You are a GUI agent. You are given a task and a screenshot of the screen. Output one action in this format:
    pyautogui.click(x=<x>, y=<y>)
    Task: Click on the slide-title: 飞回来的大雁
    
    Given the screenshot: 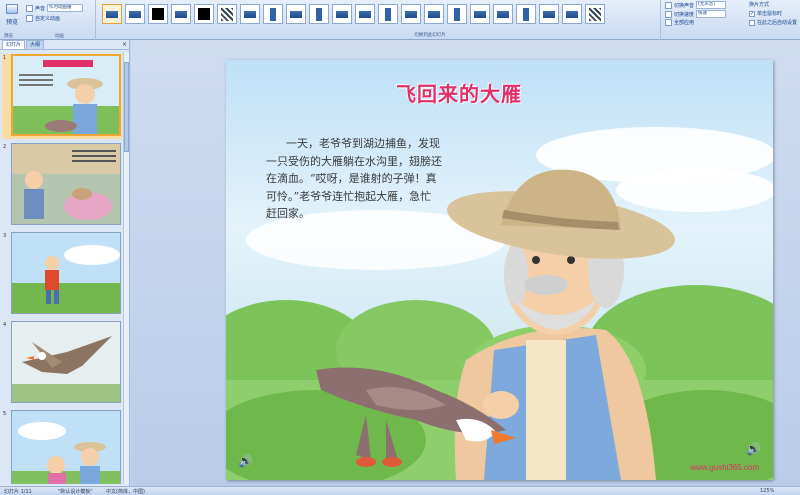 What is the action you would take?
    pyautogui.click(x=506, y=92)
    